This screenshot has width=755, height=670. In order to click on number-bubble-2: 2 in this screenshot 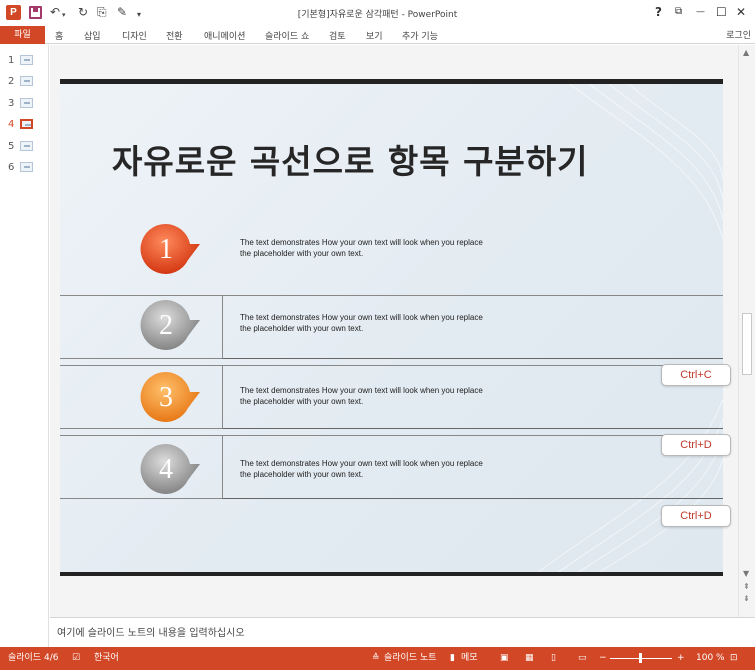, I will do `click(169, 325)`.